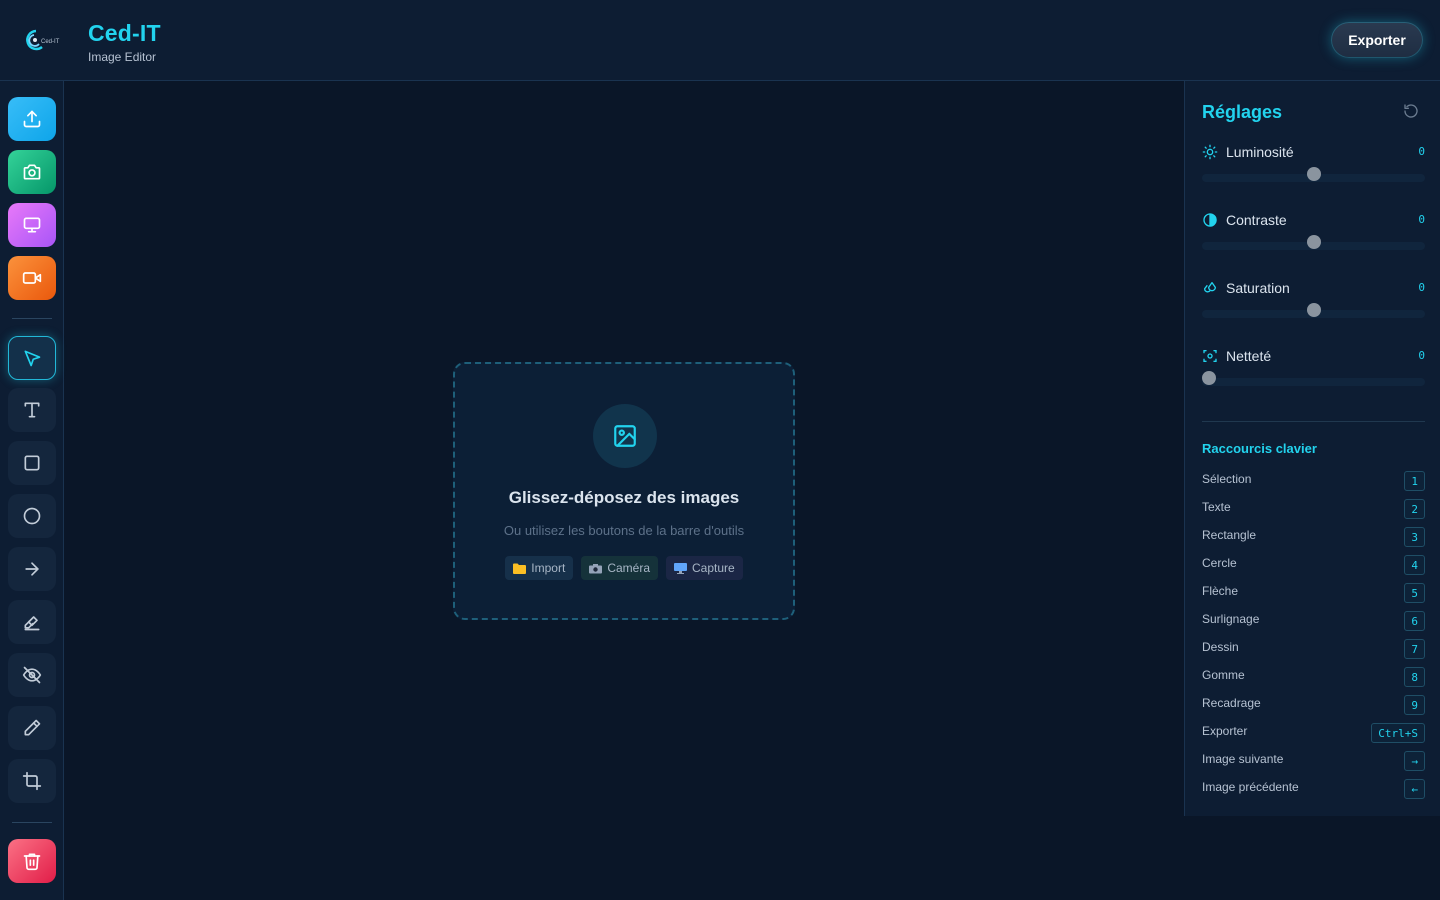  Describe the element at coordinates (1313, 480) in the screenshot. I see `shortcut-row: Sélection 1` at that location.